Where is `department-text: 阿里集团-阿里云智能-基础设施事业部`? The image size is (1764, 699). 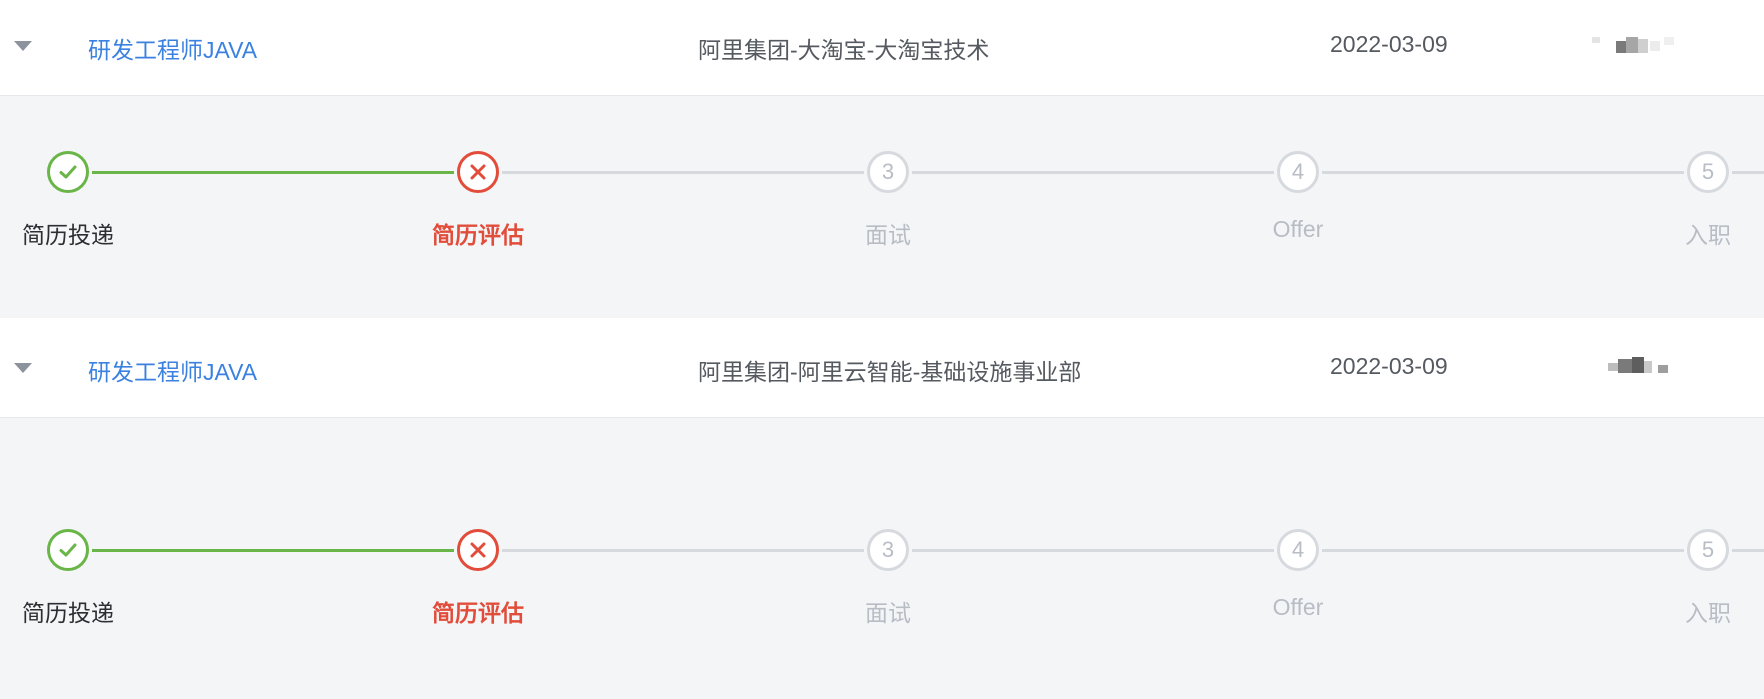
department-text: 阿里集团-阿里云智能-基础设施事业部 is located at coordinates (890, 372).